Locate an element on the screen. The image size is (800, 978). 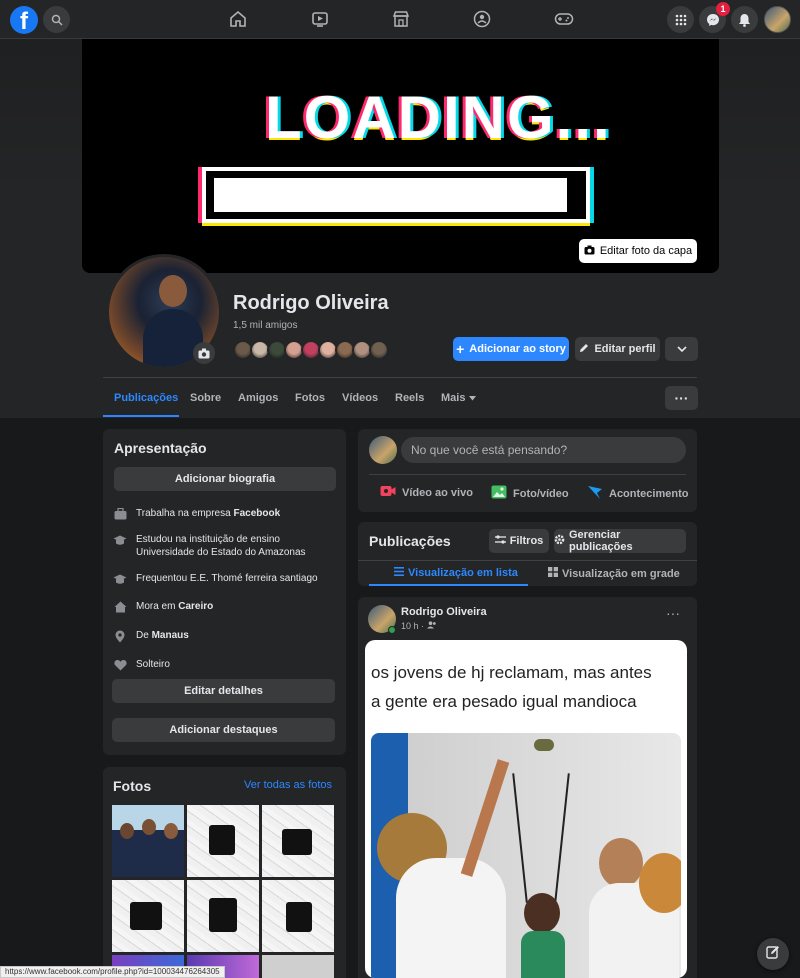
filter-sliders-icon is located at coordinates (500, 541).